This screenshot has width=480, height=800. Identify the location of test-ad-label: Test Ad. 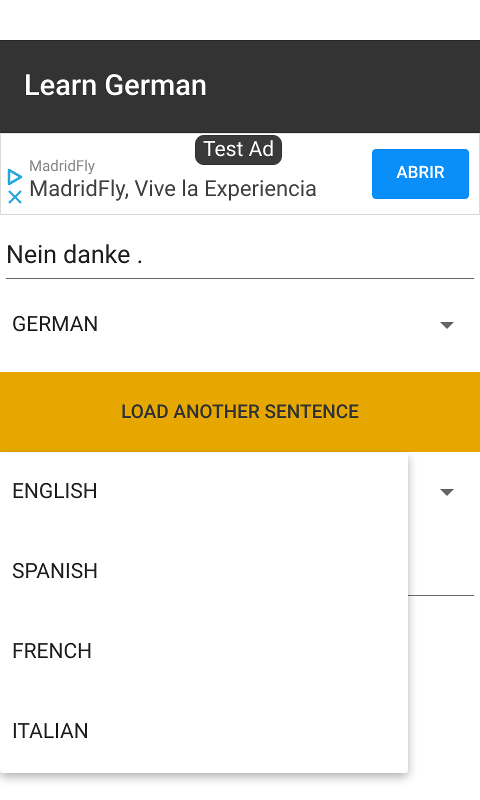
(238, 150).